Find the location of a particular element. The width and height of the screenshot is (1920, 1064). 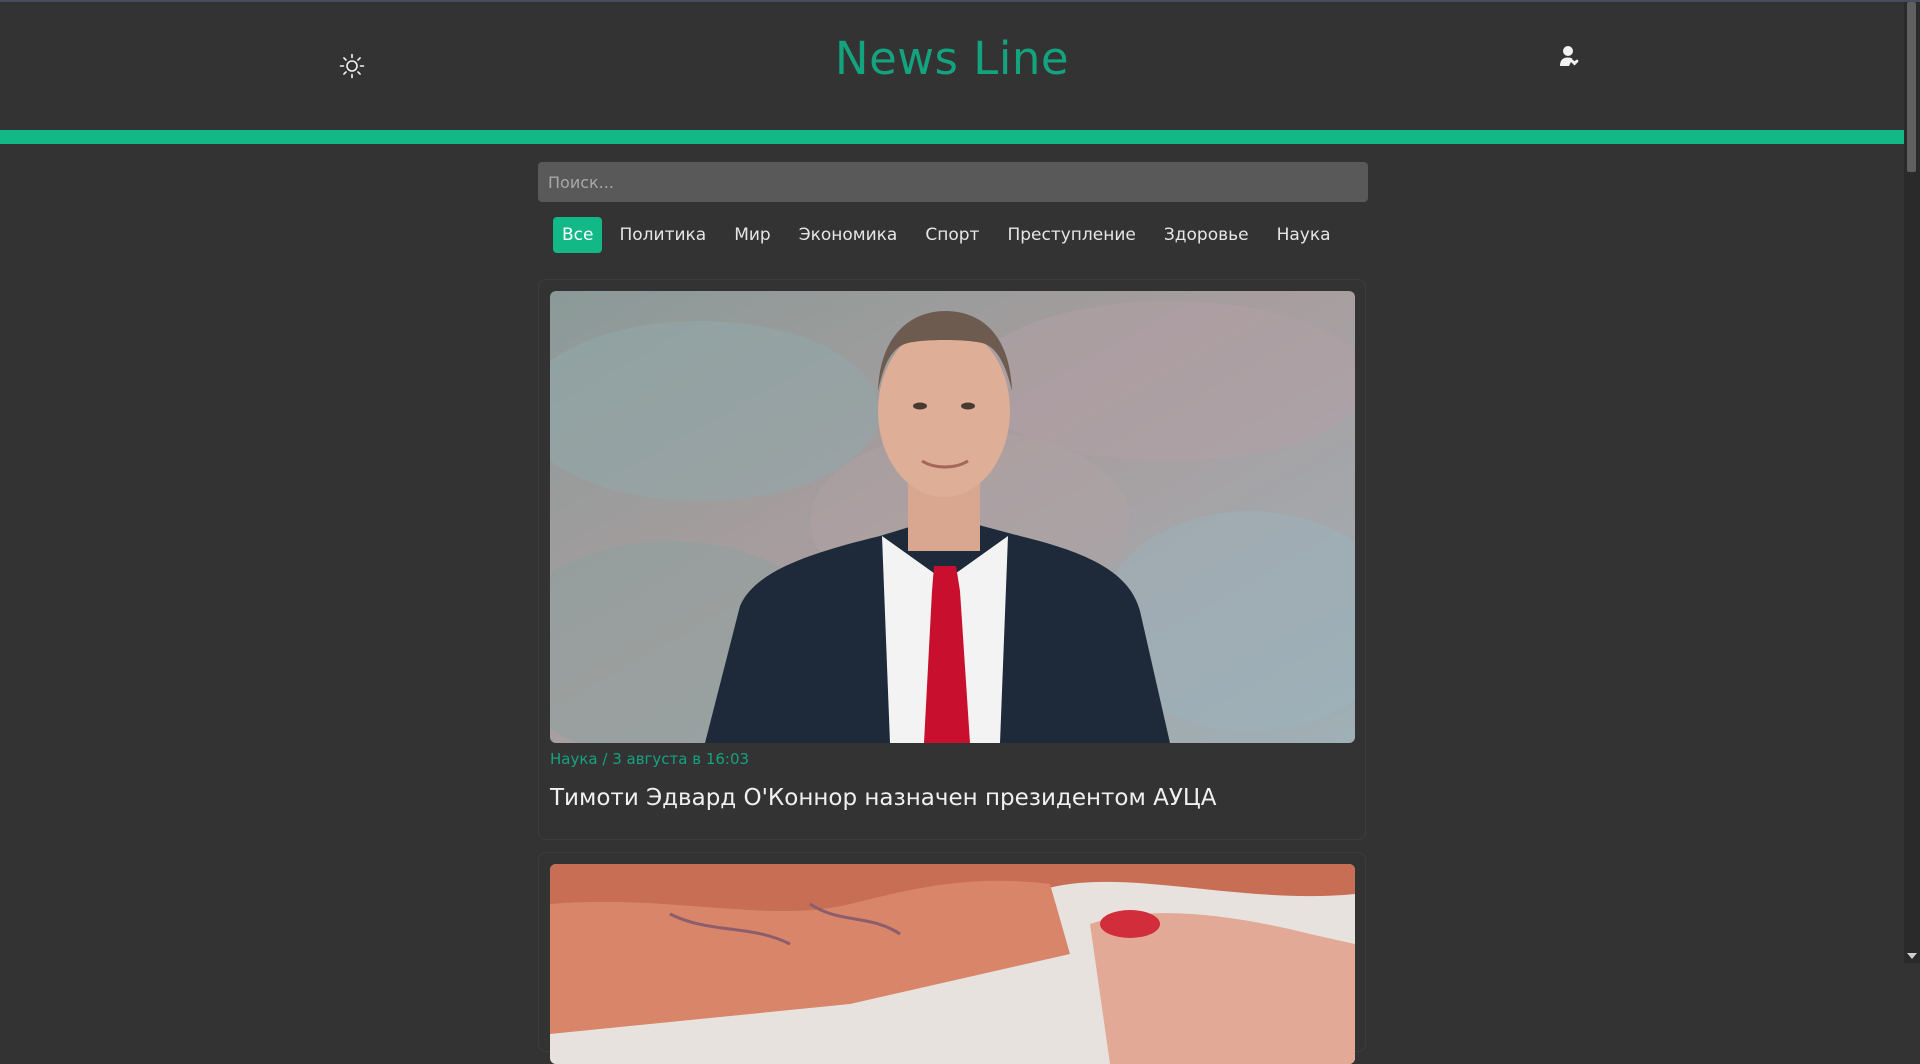

news-card-meta: Наука / 3 августа в 16:03 is located at coordinates (650, 759).